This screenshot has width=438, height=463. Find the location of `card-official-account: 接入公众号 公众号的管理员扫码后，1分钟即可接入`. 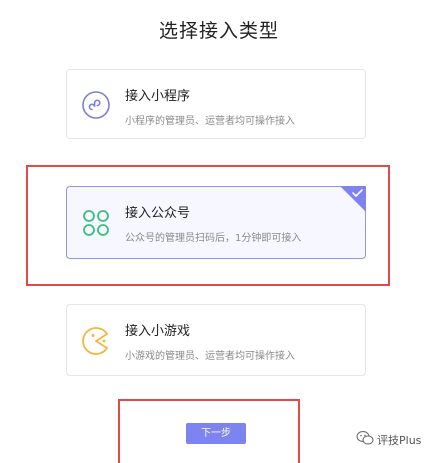

card-official-account: 接入公众号 公众号的管理员扫码后，1分钟即可接入 is located at coordinates (216, 222).